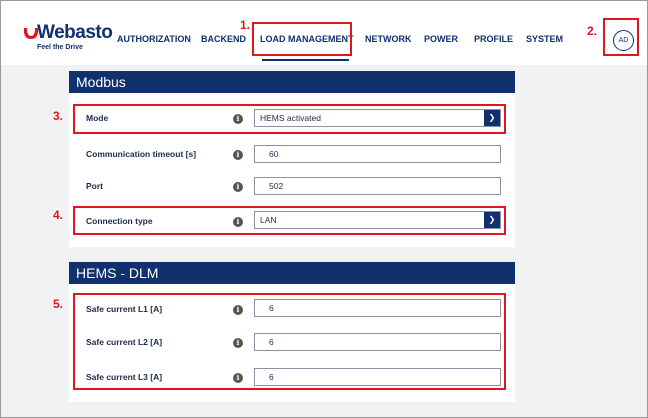  What do you see at coordinates (377, 154) in the screenshot?
I see `timeout-input: 60` at bounding box center [377, 154].